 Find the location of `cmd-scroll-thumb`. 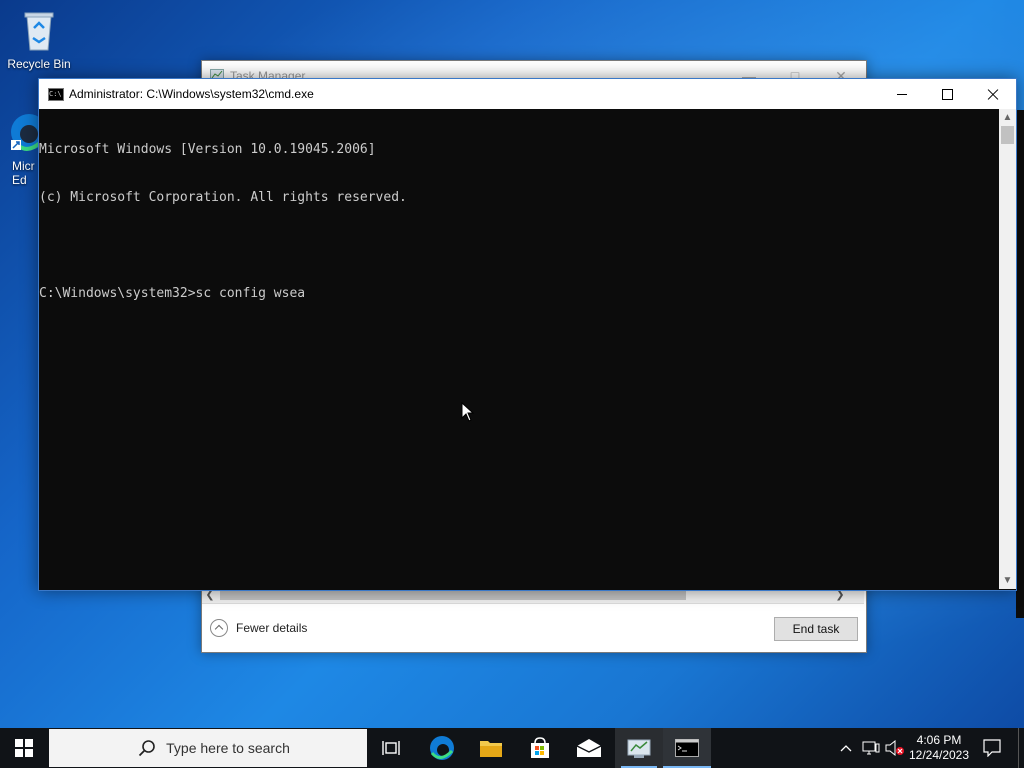

cmd-scroll-thumb is located at coordinates (1007, 135).